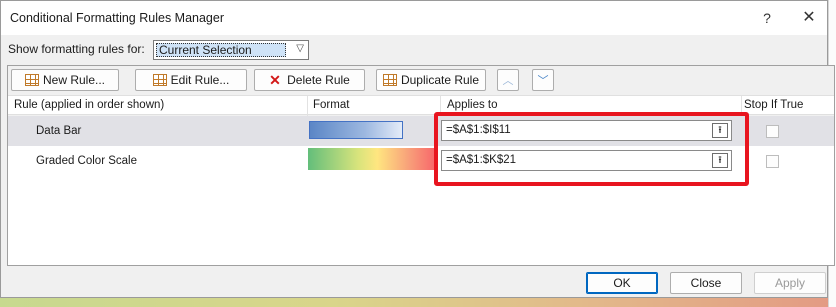  What do you see at coordinates (76, 49) in the screenshot?
I see `show-rules-label: Show formatting rules for:` at bounding box center [76, 49].